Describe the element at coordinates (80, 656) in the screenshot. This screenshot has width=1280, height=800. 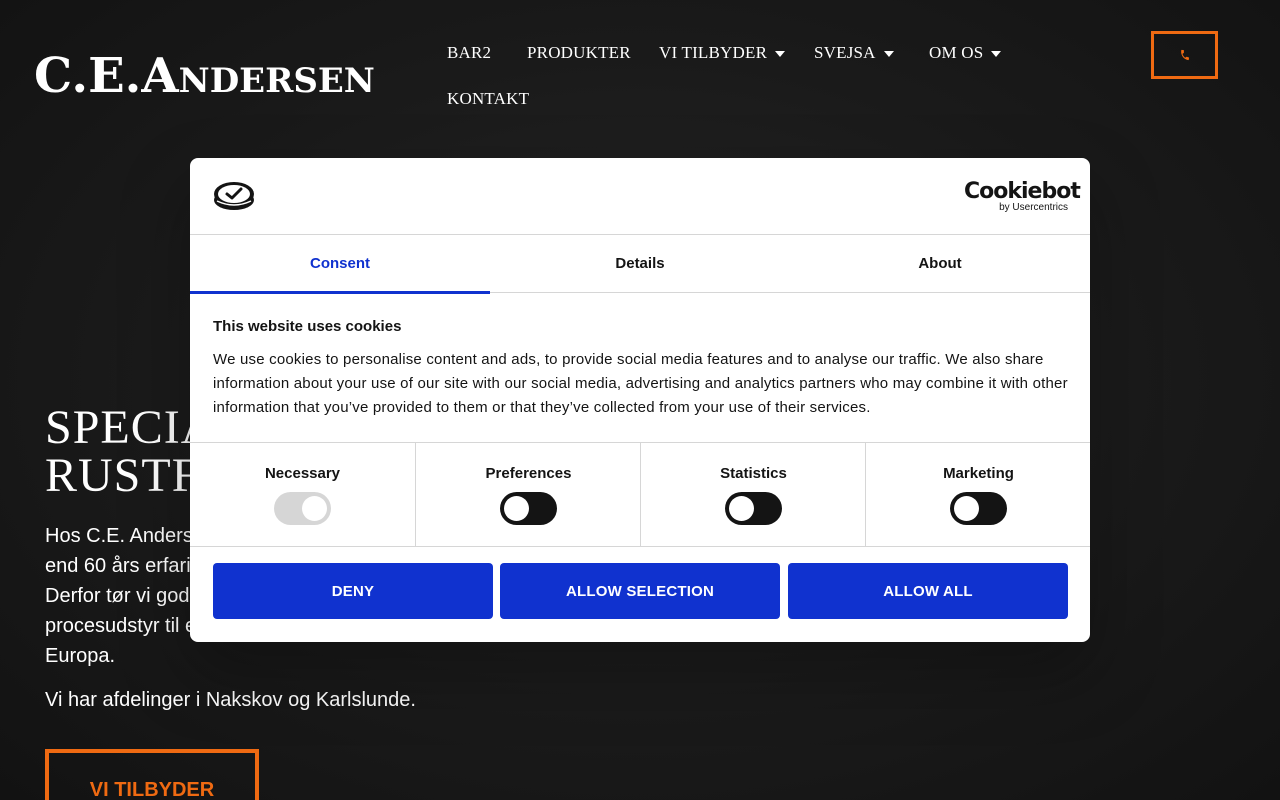
I see `hero-paragraph-line: Europa.` at that location.